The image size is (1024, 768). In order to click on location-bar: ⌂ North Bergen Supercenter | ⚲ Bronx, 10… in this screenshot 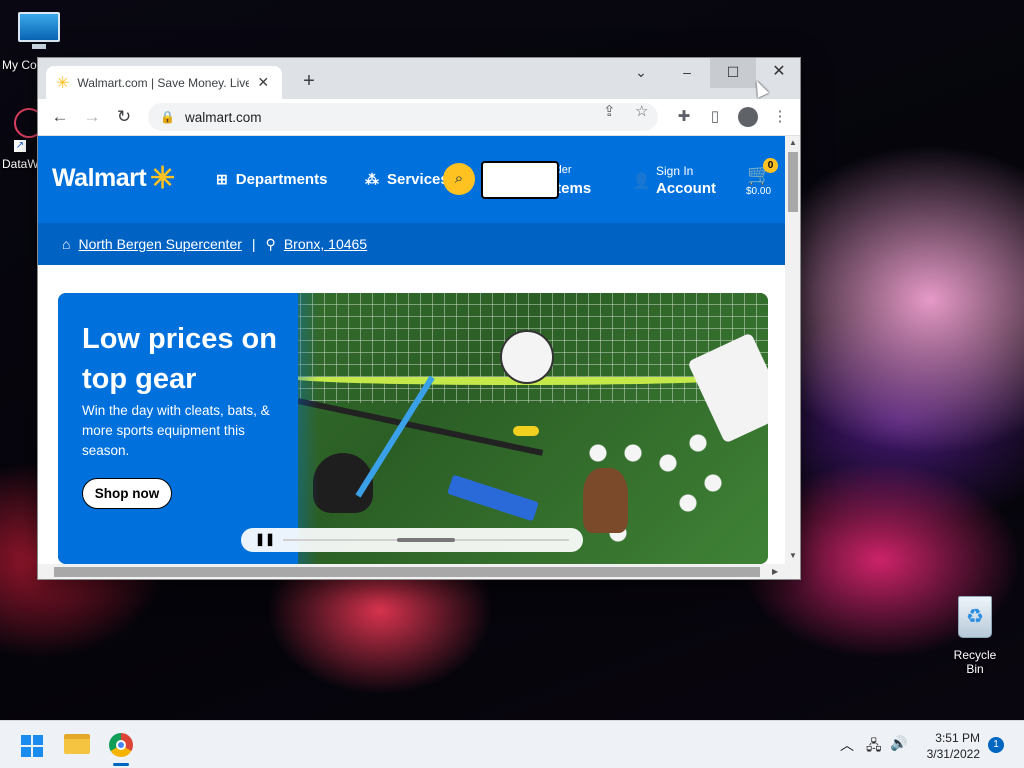, I will do `click(411, 244)`.